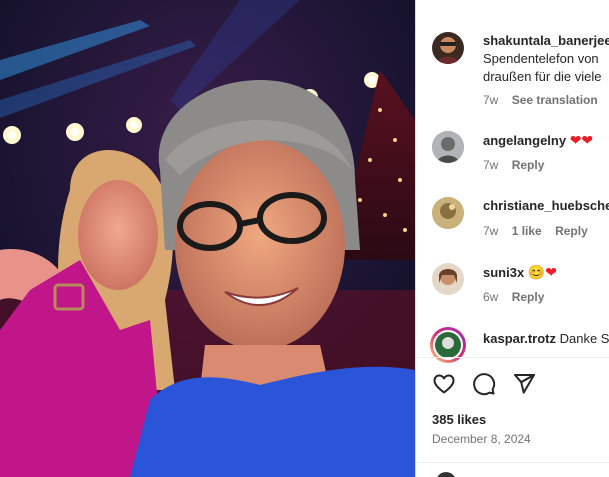 This screenshot has height=477, width=609. What do you see at coordinates (524, 384) in the screenshot?
I see `paper-plane-icon` at bounding box center [524, 384].